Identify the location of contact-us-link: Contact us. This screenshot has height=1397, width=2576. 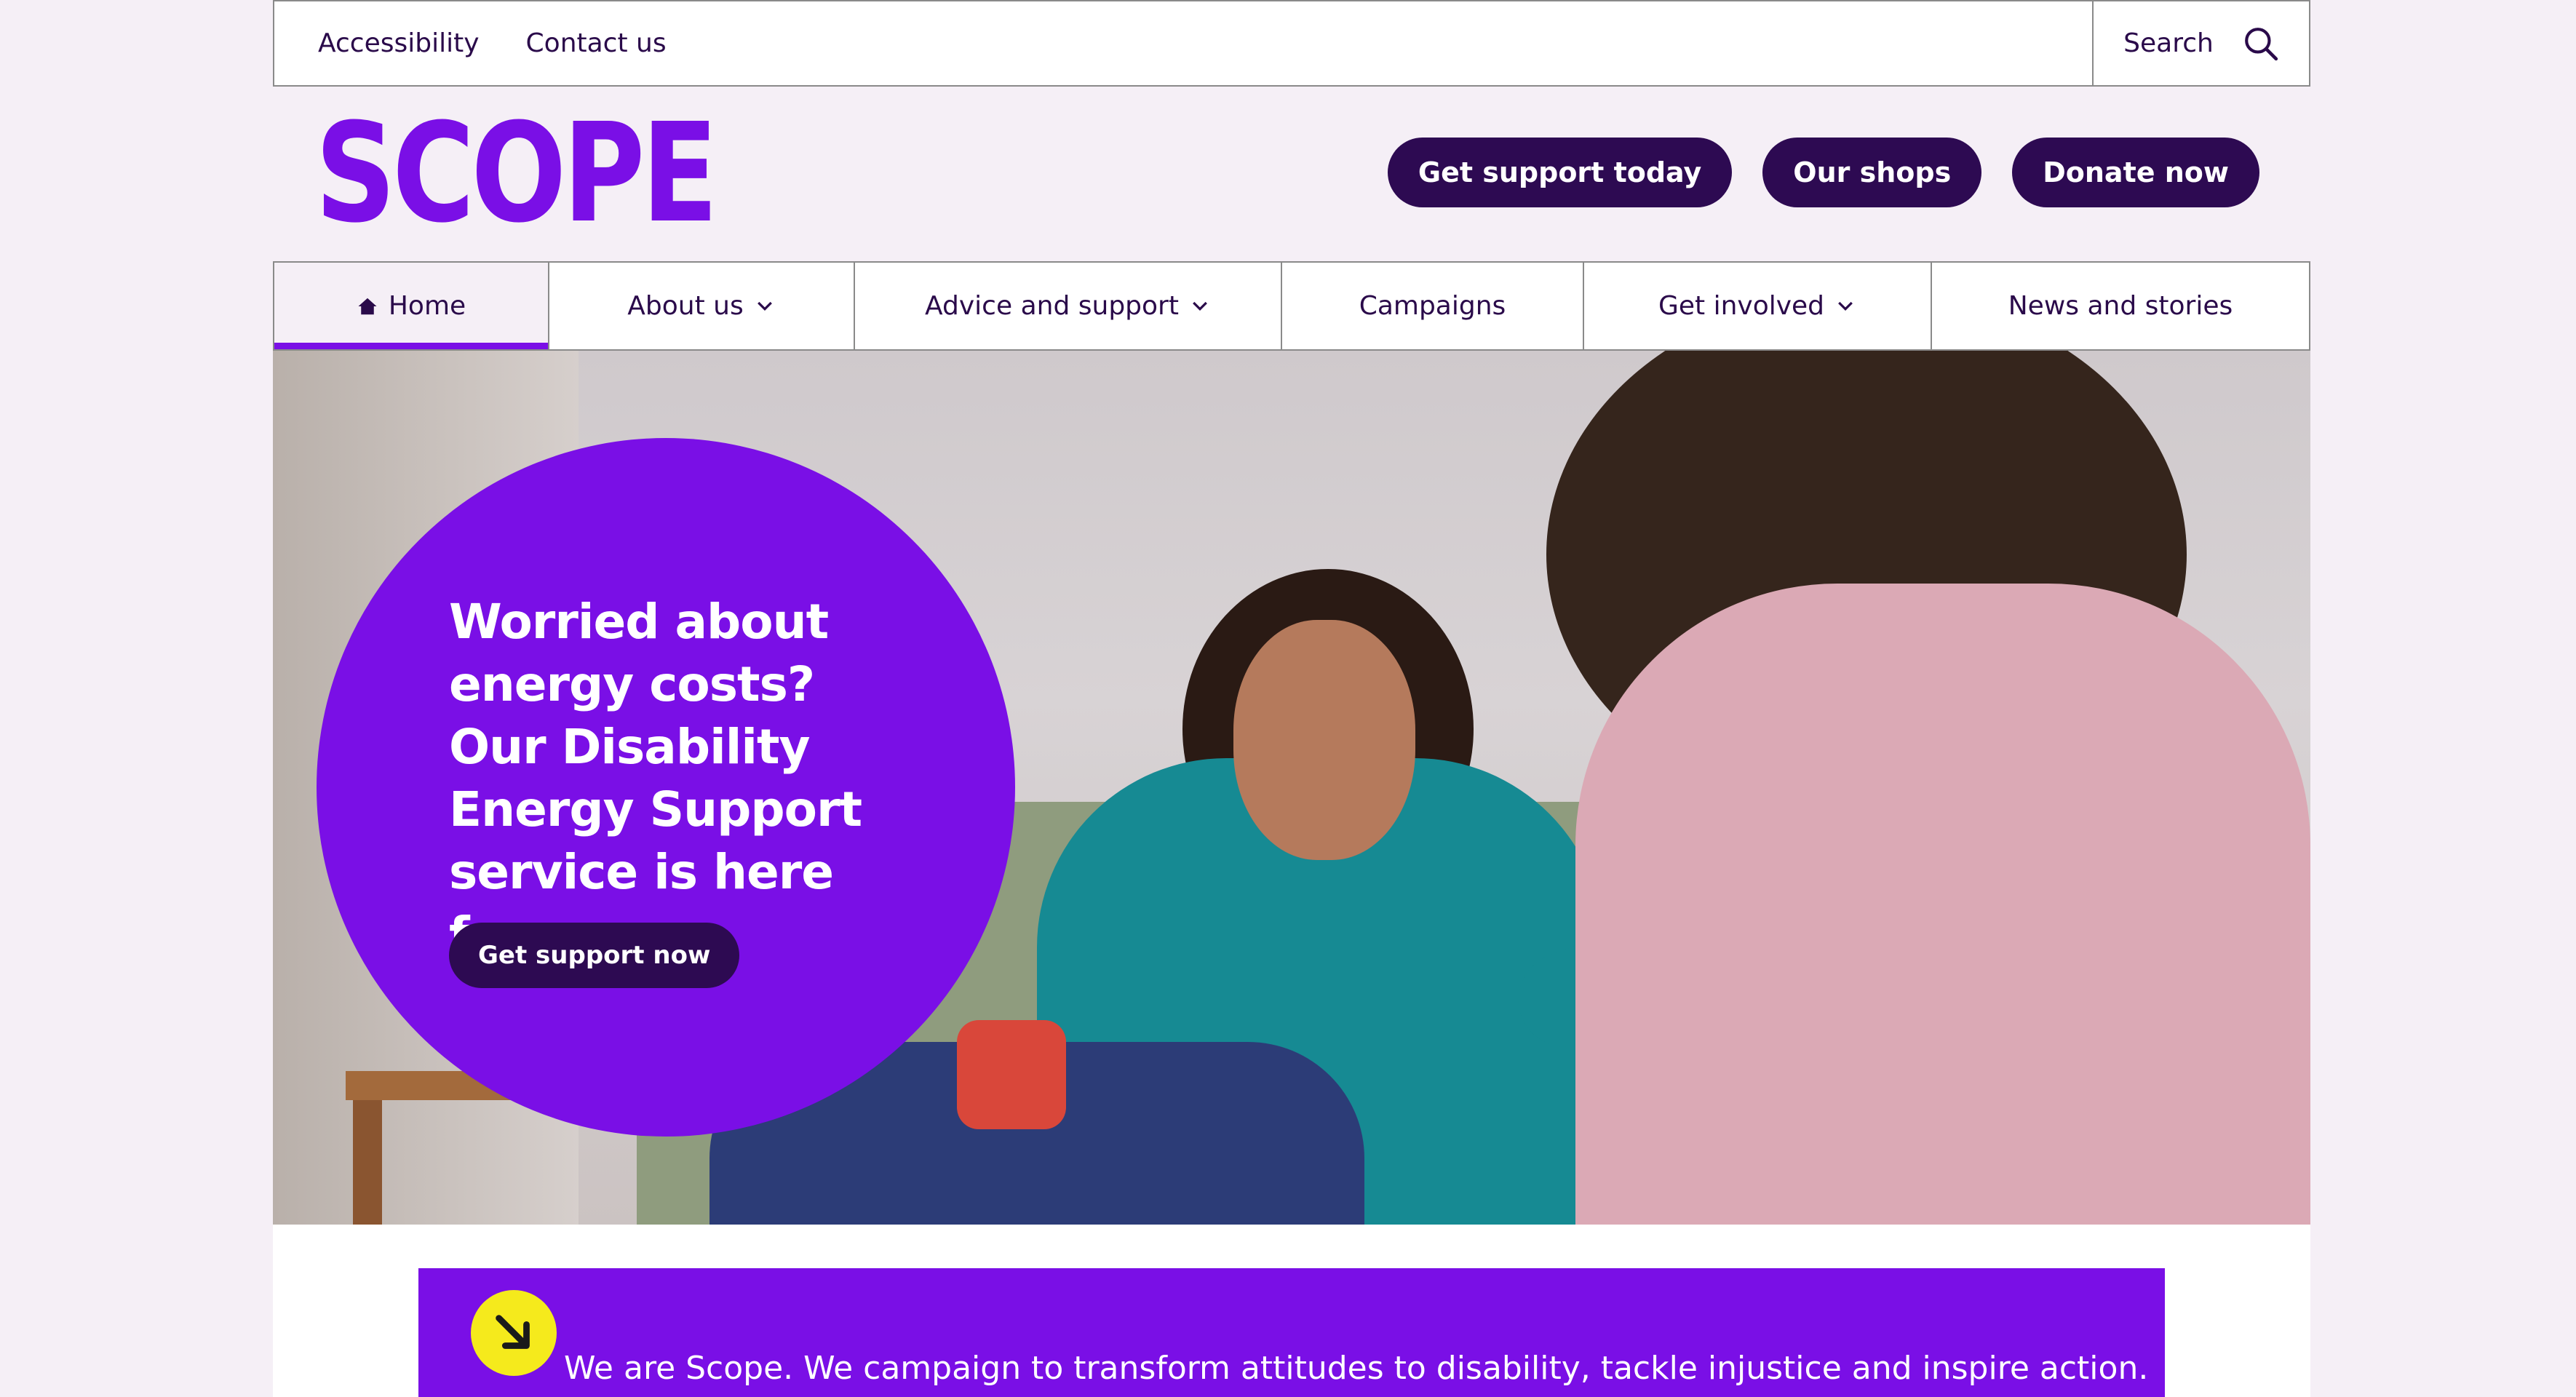
(596, 43).